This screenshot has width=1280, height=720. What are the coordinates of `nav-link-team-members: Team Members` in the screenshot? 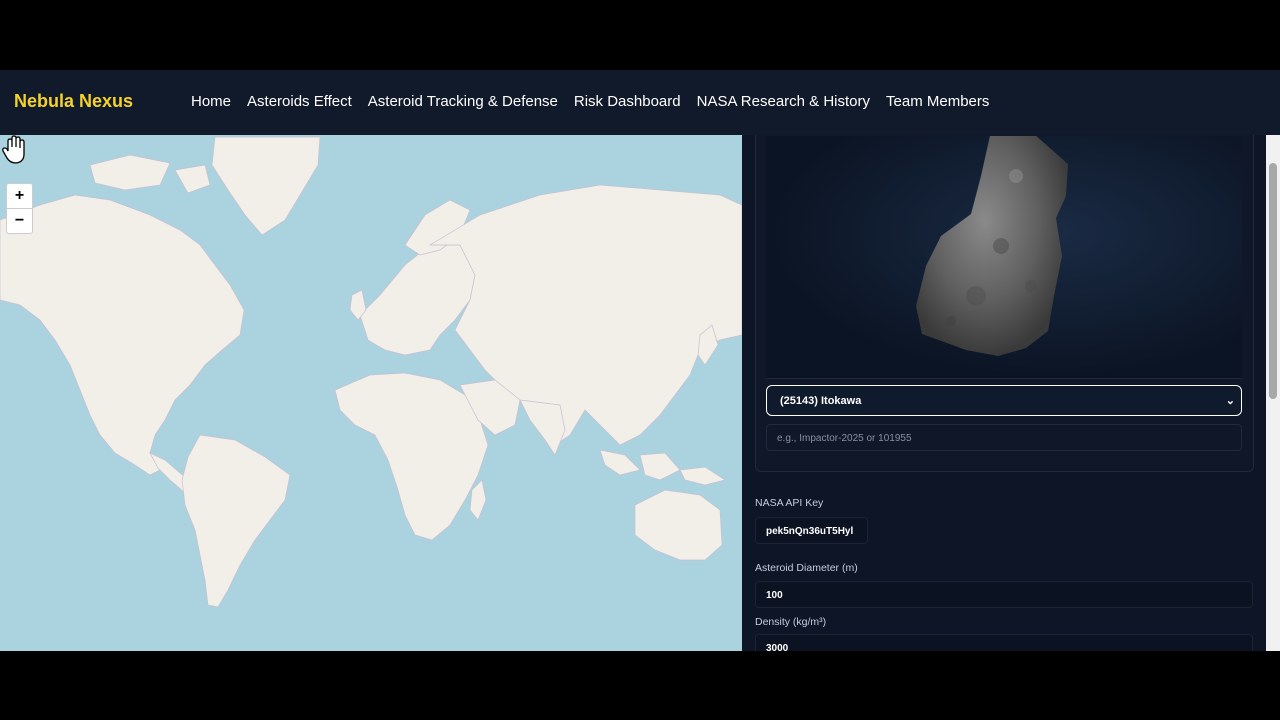 It's located at (937, 101).